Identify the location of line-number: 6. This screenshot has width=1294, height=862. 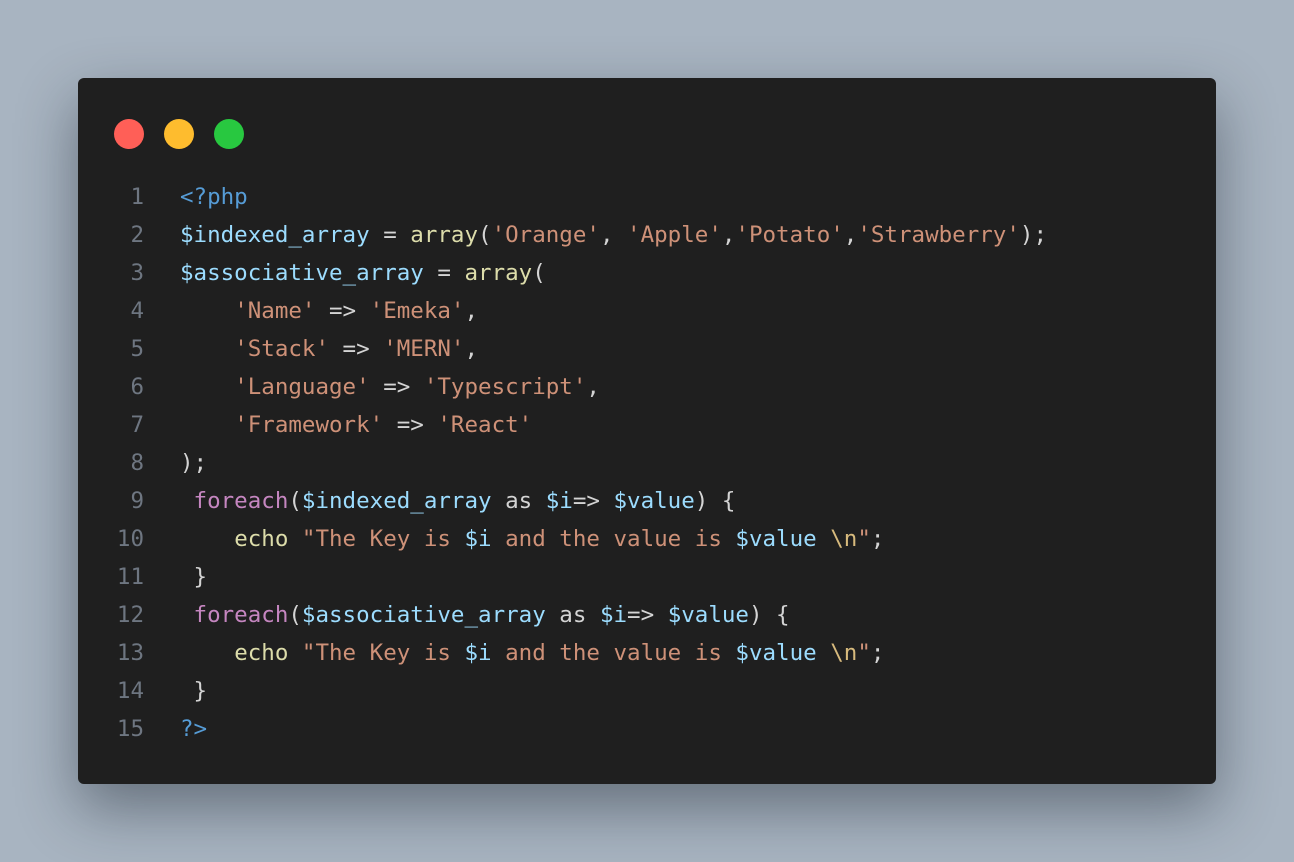
(137, 387).